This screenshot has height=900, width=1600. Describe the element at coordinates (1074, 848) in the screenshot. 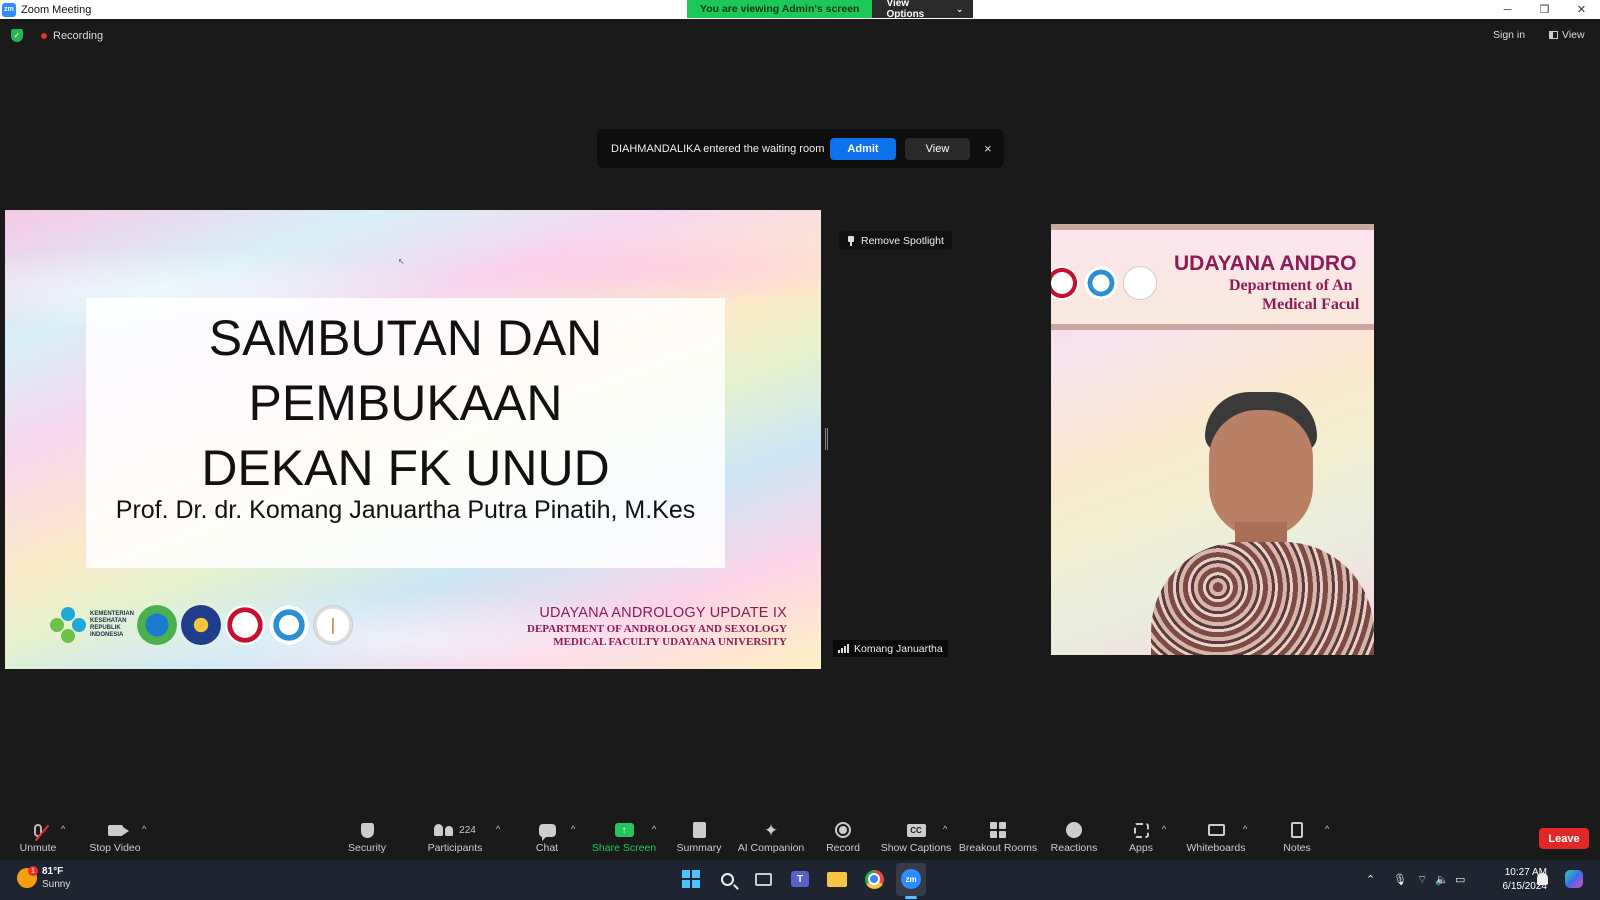

I see `reactions-label: Reactions` at that location.